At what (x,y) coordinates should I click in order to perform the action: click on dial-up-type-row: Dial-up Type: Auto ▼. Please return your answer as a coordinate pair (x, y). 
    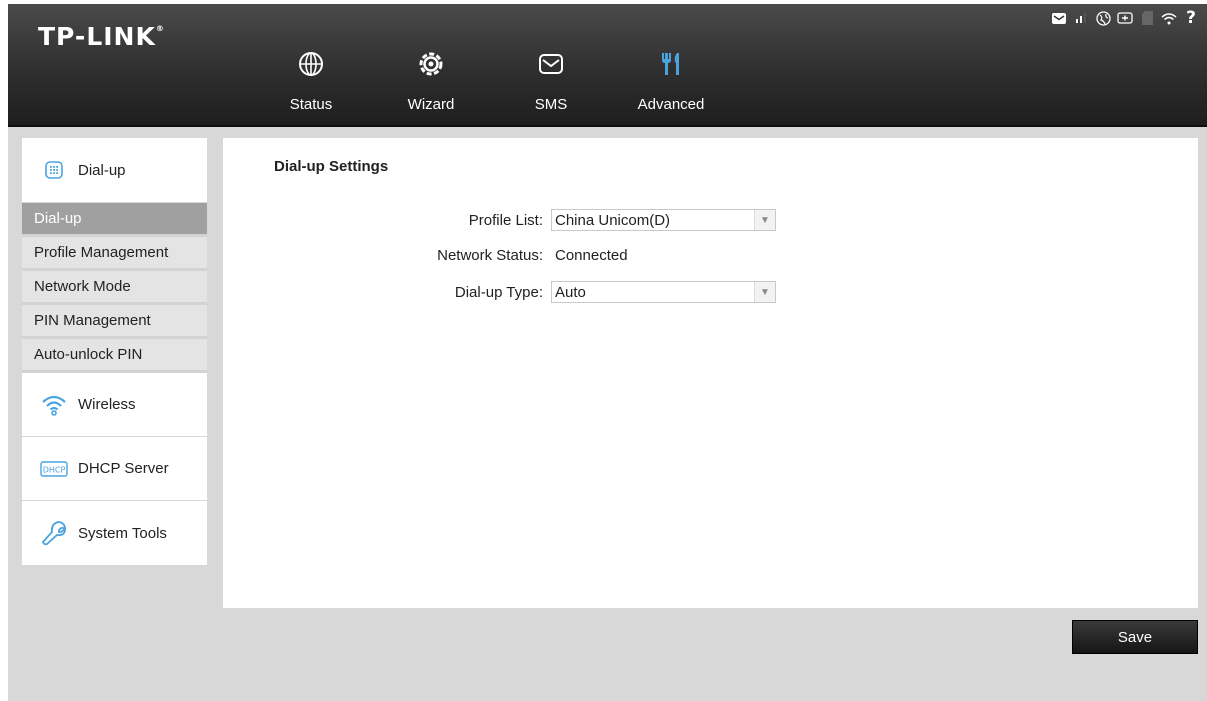
    Looking at the image, I should click on (499, 292).